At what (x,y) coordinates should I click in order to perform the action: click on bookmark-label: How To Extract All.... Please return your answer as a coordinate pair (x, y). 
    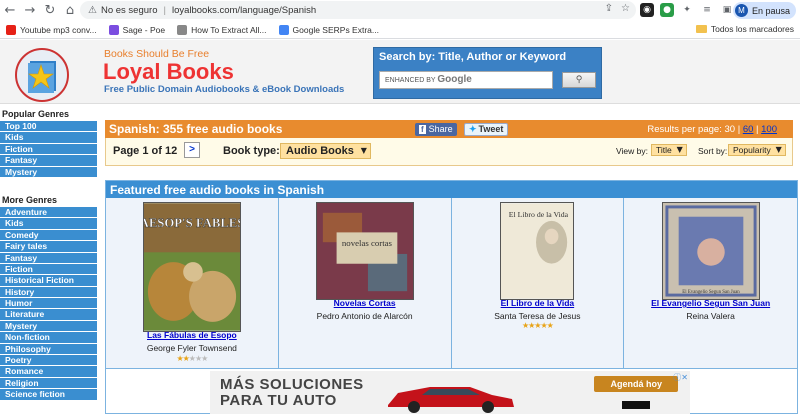
    Looking at the image, I should click on (229, 29).